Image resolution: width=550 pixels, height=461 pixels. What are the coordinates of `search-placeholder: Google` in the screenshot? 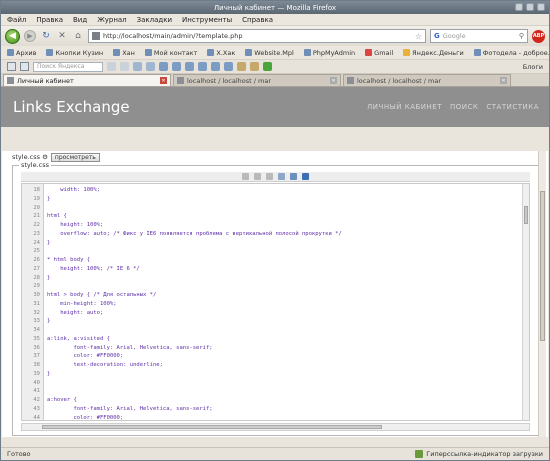 It's located at (479, 36).